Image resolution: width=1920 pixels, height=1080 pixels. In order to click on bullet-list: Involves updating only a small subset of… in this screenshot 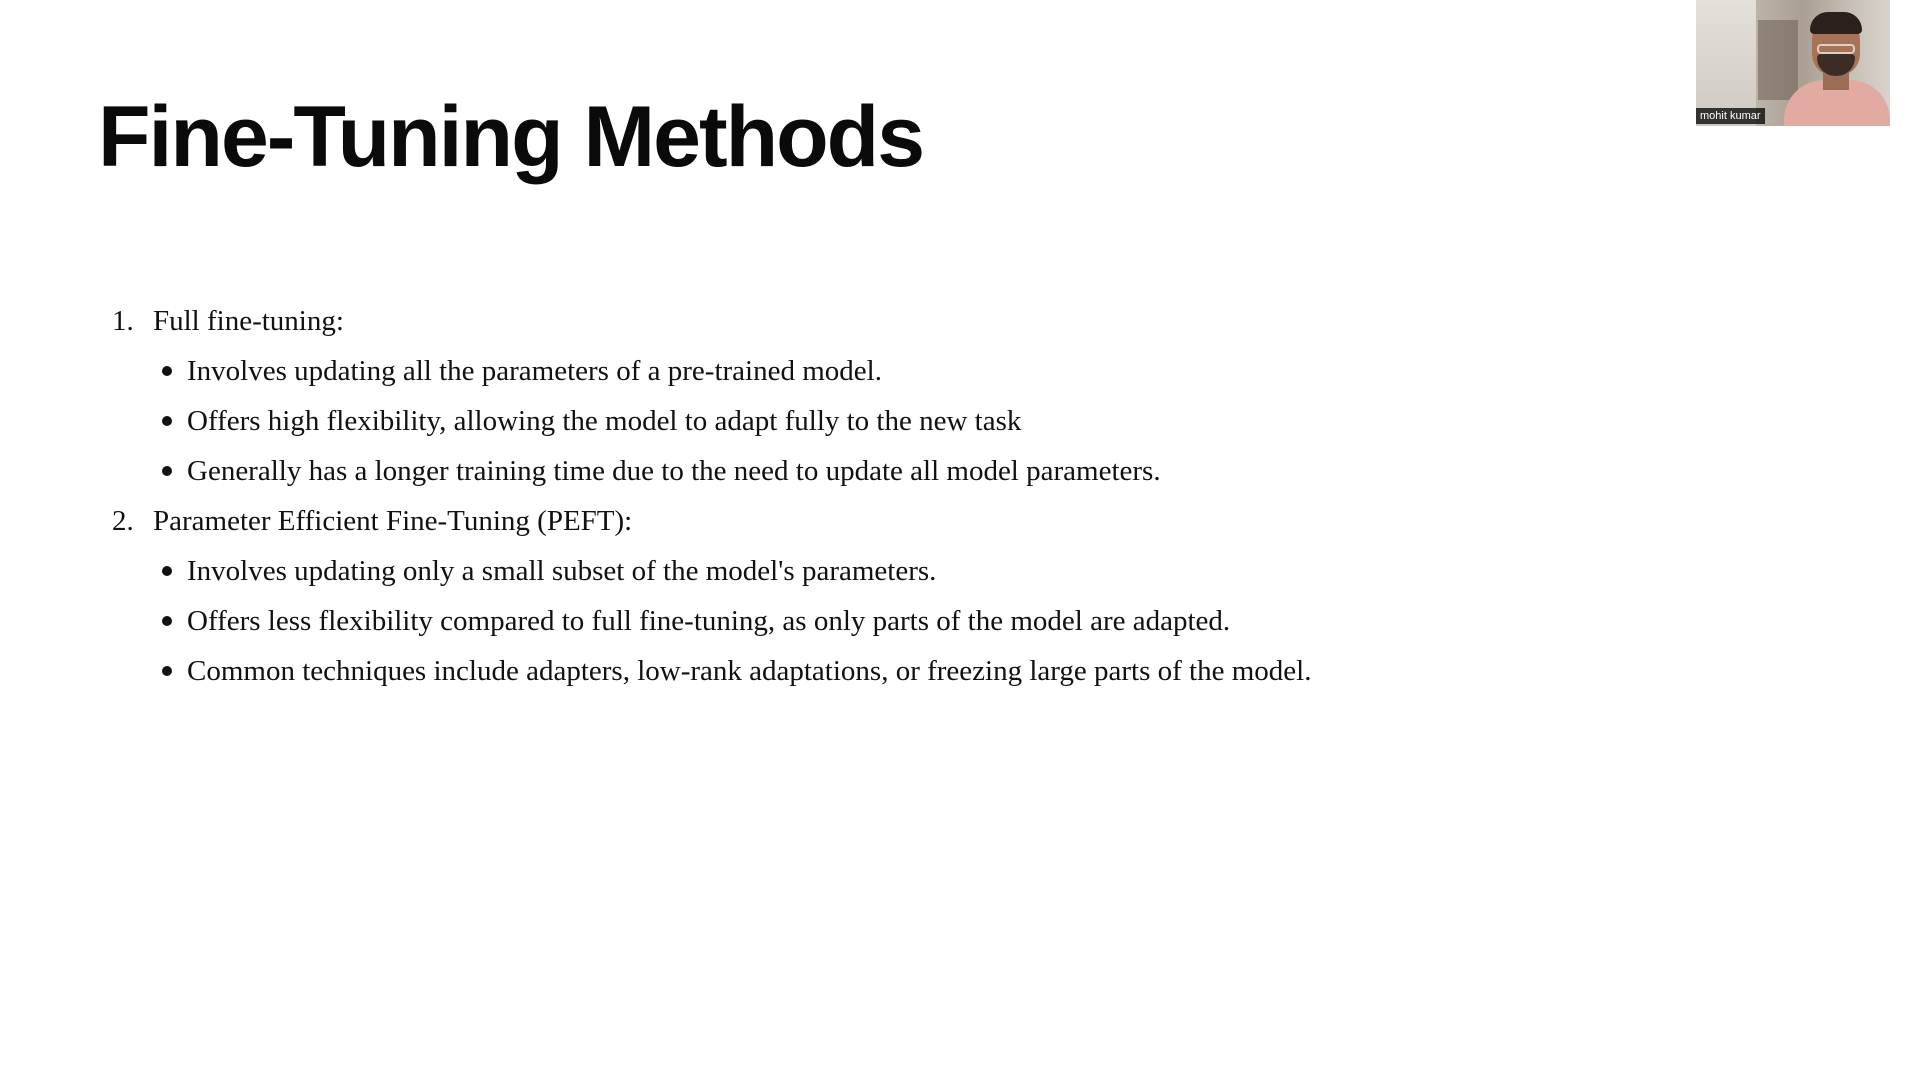, I will do `click(711, 621)`.